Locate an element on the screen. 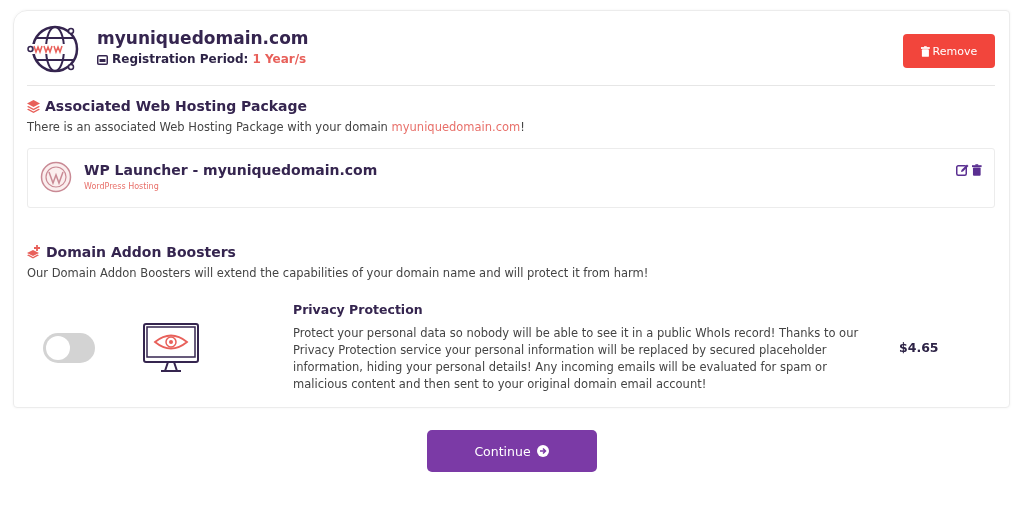  period-value: 1 Year/s is located at coordinates (279, 59).